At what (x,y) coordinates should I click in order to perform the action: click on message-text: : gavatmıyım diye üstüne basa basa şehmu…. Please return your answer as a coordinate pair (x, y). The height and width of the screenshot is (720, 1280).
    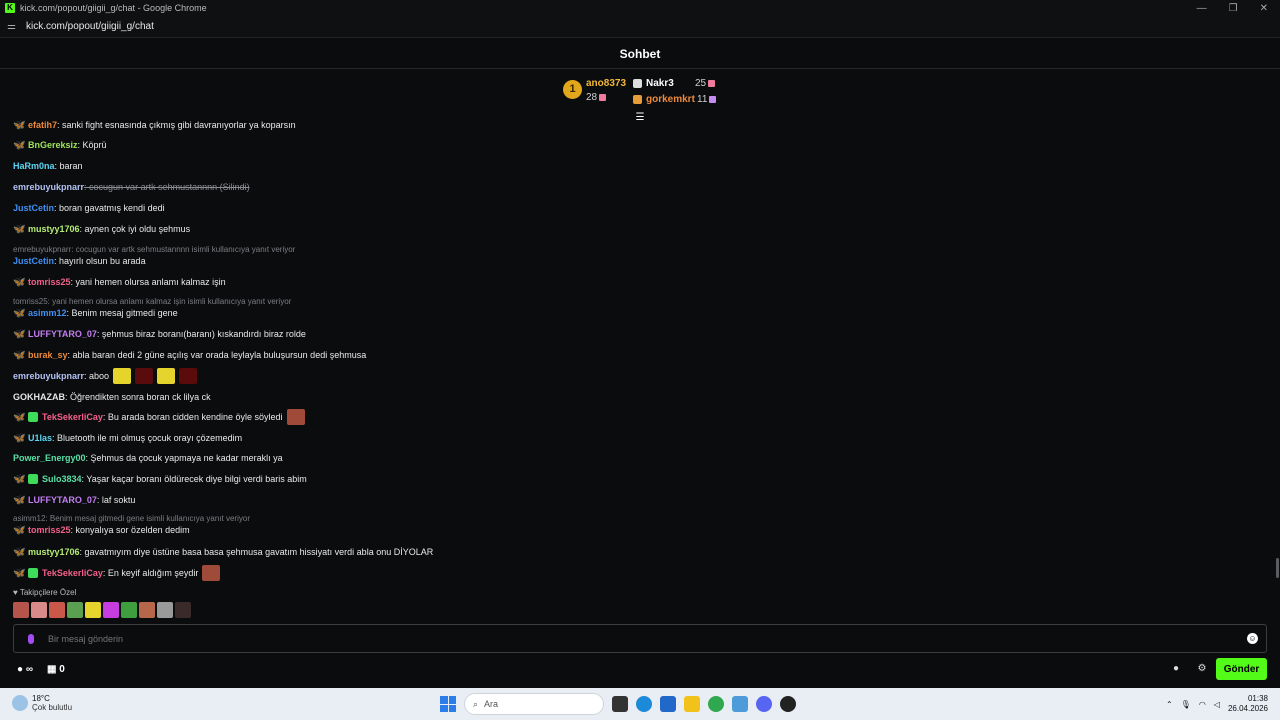
    Looking at the image, I should click on (256, 552).